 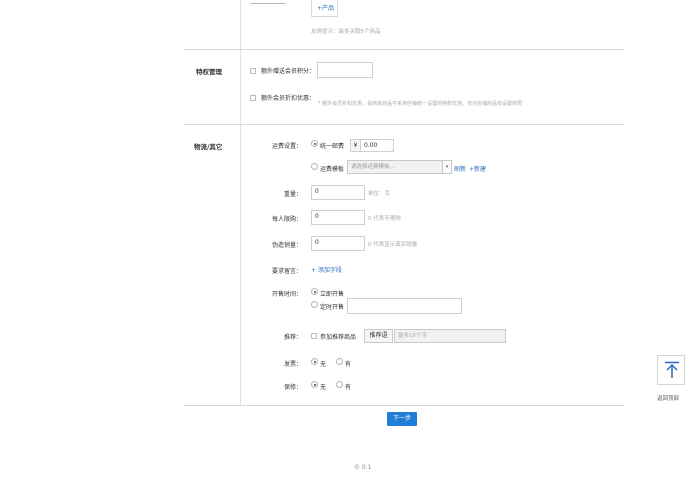 What do you see at coordinates (379, 194) in the screenshot?
I see `weight-unit: 单位：克` at bounding box center [379, 194].